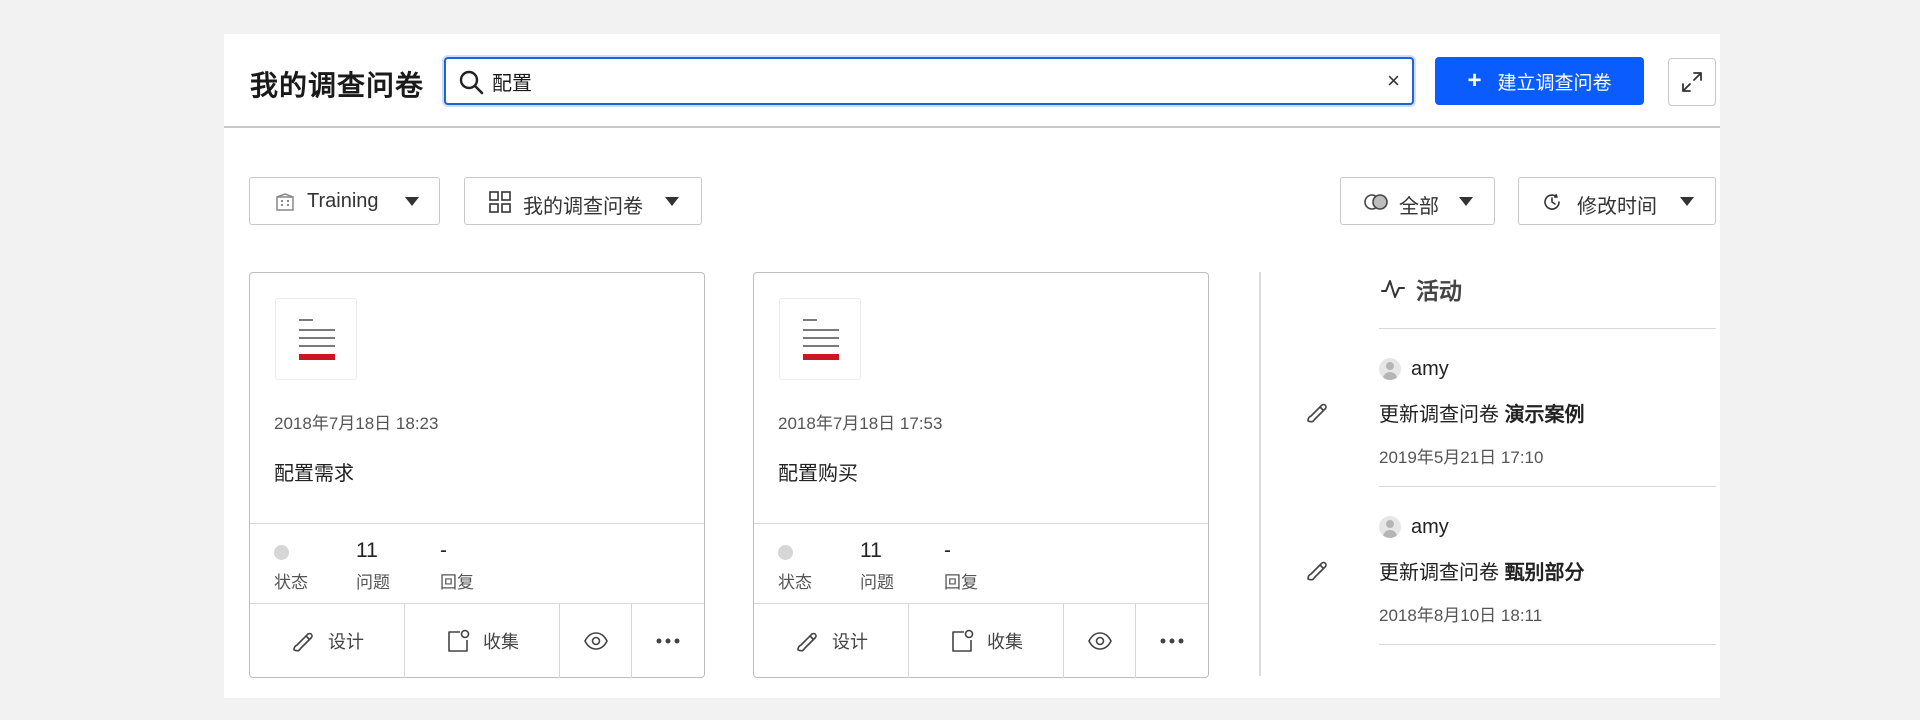 The width and height of the screenshot is (1920, 720). What do you see at coordinates (818, 471) in the screenshot?
I see `survey-name: 配置购买` at bounding box center [818, 471].